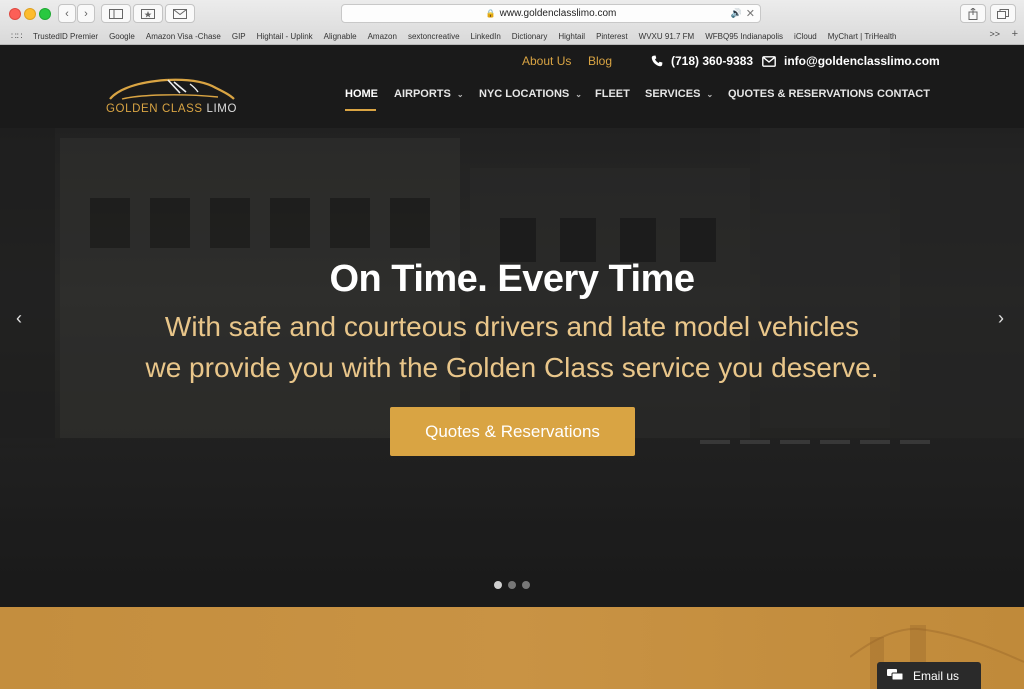  Describe the element at coordinates (490, 13) in the screenshot. I see `lock-icon: 🔒` at that location.